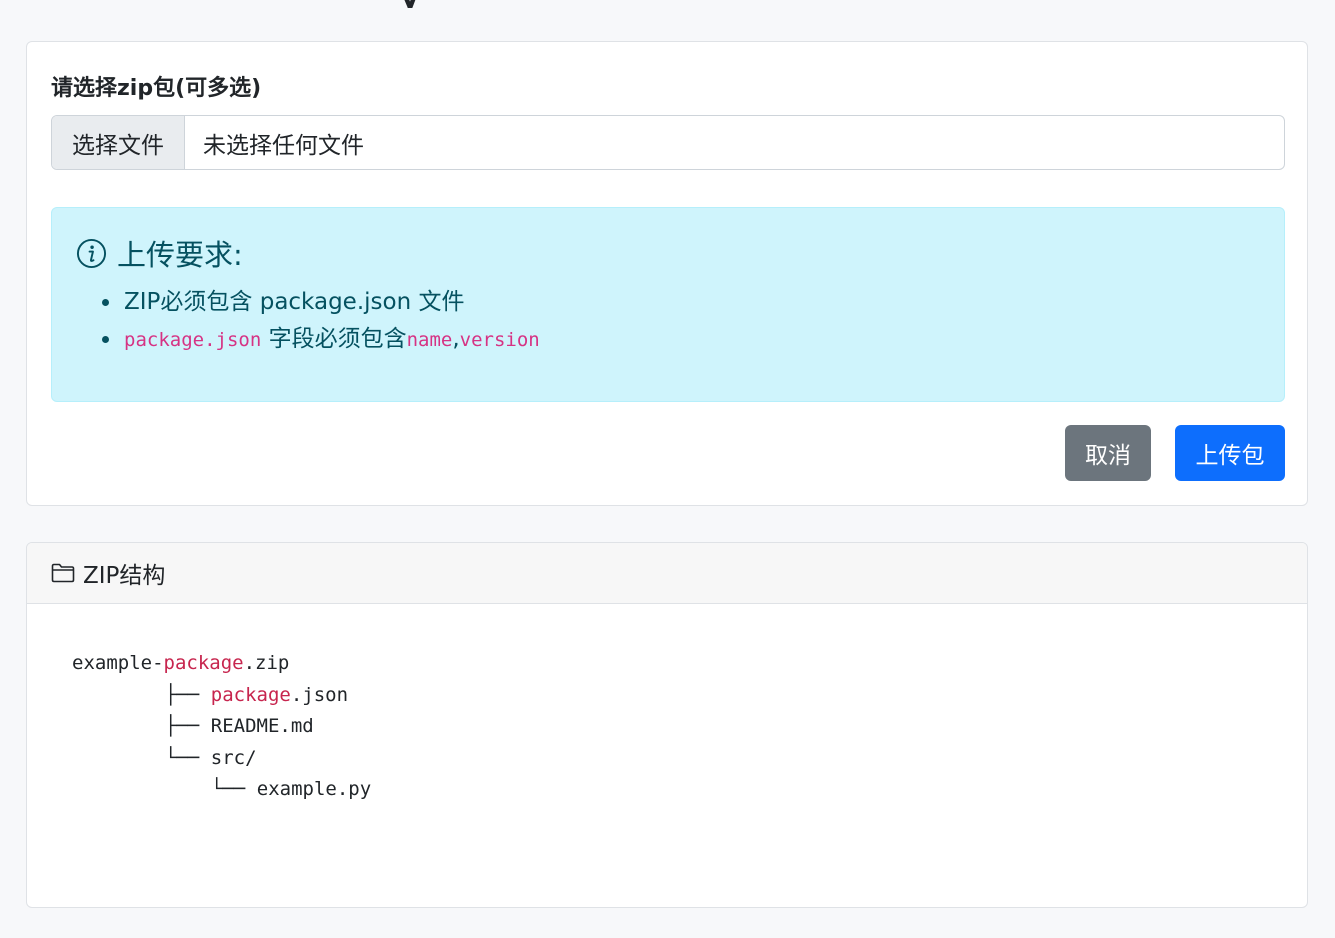 The width and height of the screenshot is (1335, 938). I want to click on alert-title: 上传要求:, so click(180, 255).